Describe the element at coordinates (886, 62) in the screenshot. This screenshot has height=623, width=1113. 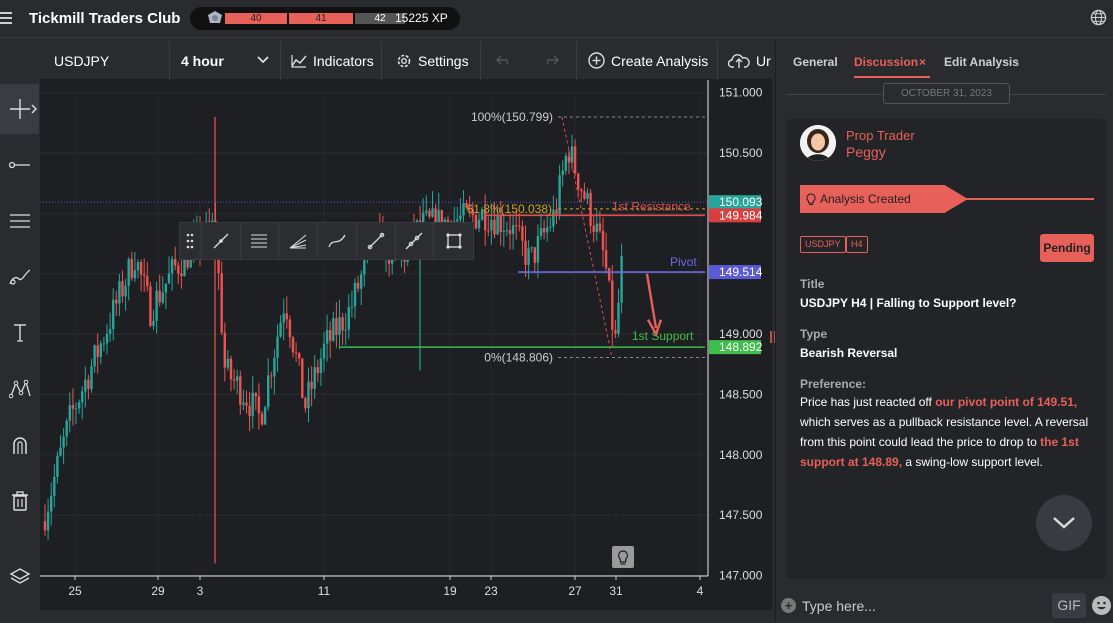
I see `tab-discussion: Discussion` at that location.